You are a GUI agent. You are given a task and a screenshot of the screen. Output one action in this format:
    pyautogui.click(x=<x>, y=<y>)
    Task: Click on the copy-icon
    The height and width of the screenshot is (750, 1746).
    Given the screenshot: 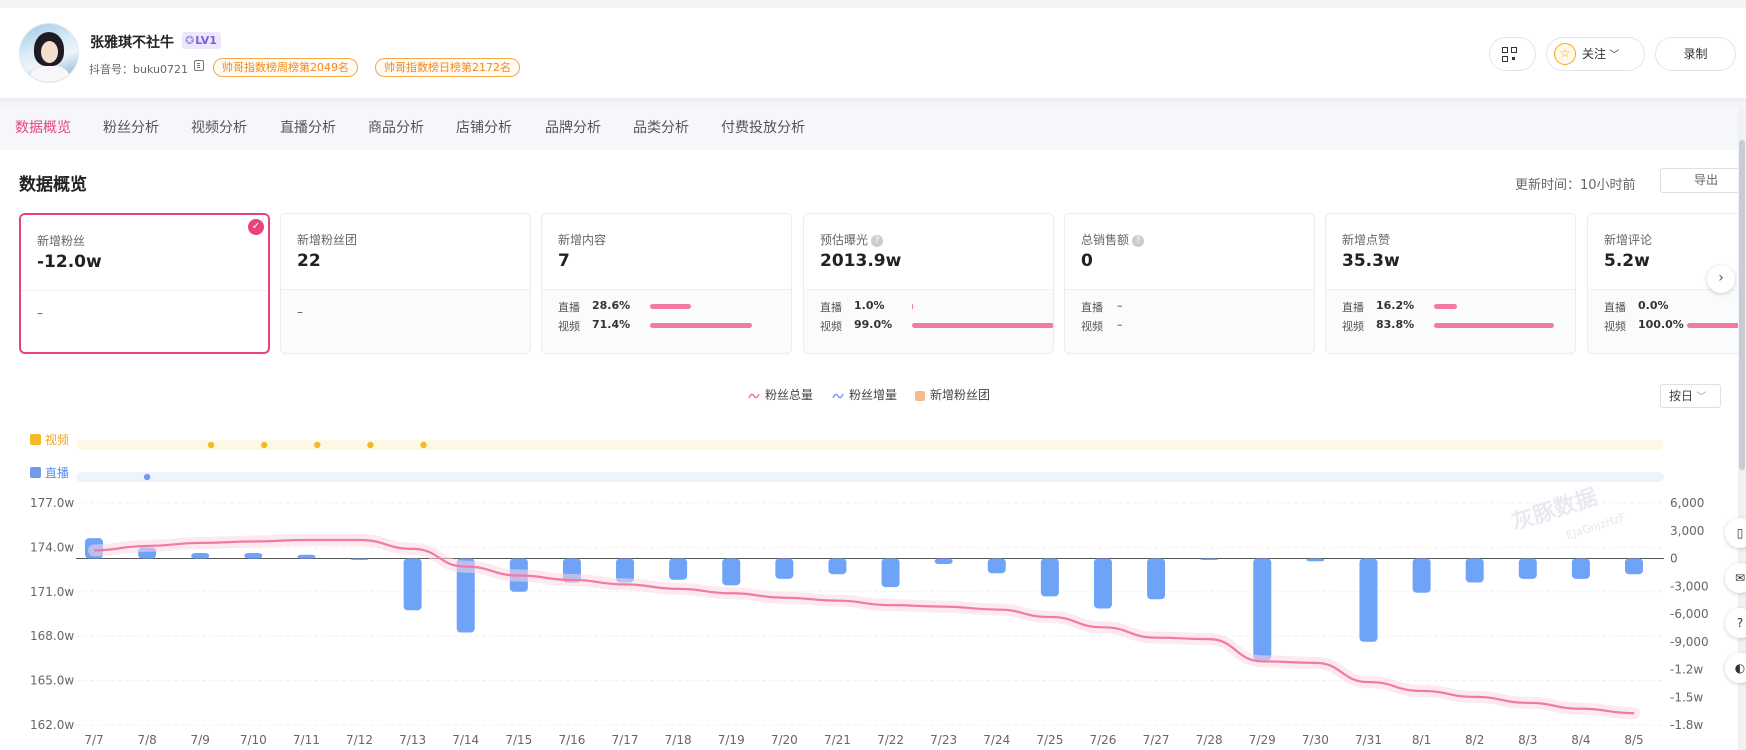 What is the action you would take?
    pyautogui.click(x=199, y=65)
    